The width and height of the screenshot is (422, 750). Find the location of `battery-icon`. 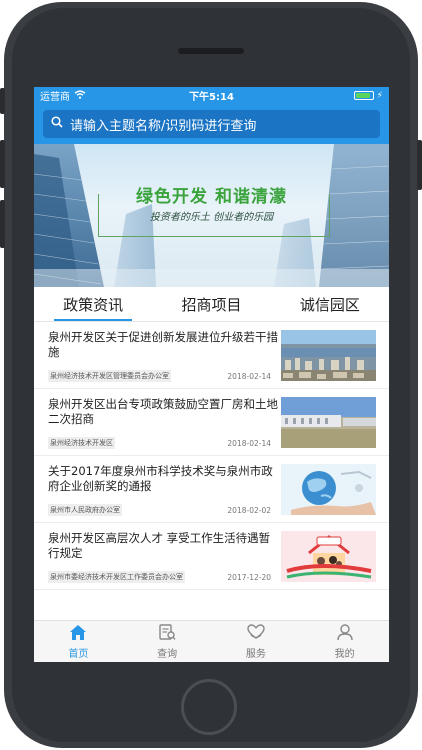

battery-icon is located at coordinates (363, 95).